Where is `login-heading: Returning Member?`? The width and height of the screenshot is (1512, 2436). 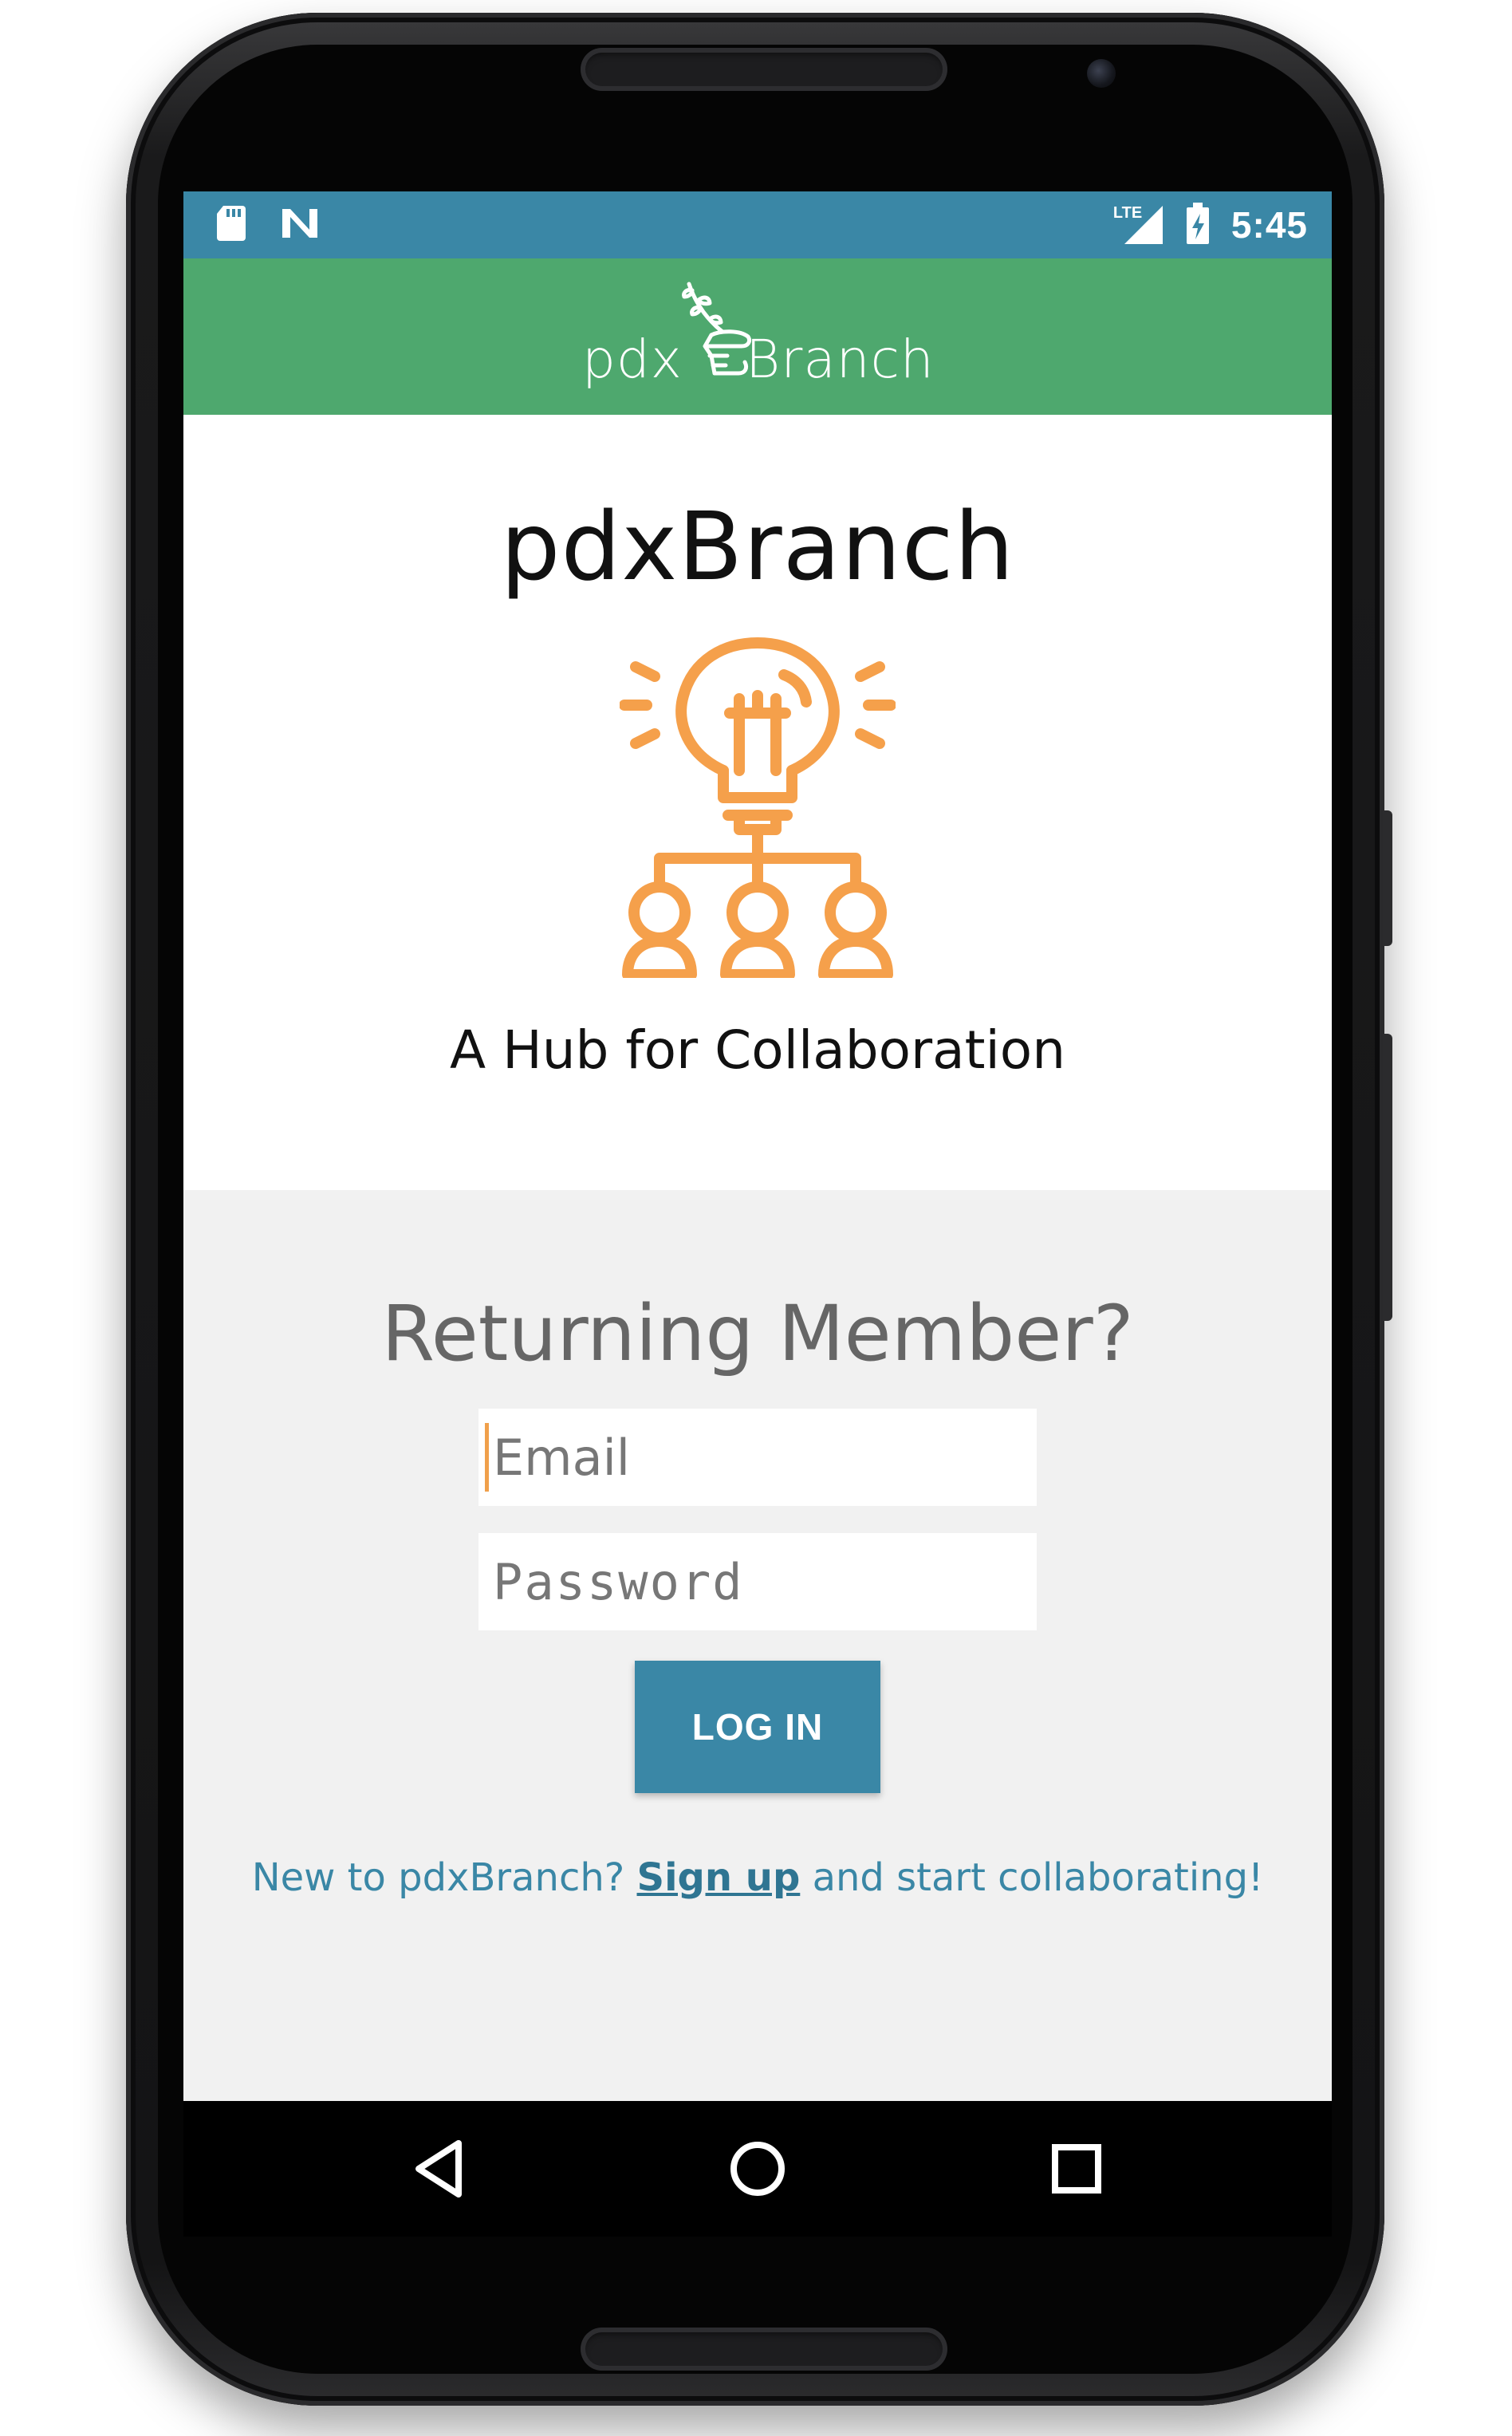 login-heading: Returning Member? is located at coordinates (757, 1334).